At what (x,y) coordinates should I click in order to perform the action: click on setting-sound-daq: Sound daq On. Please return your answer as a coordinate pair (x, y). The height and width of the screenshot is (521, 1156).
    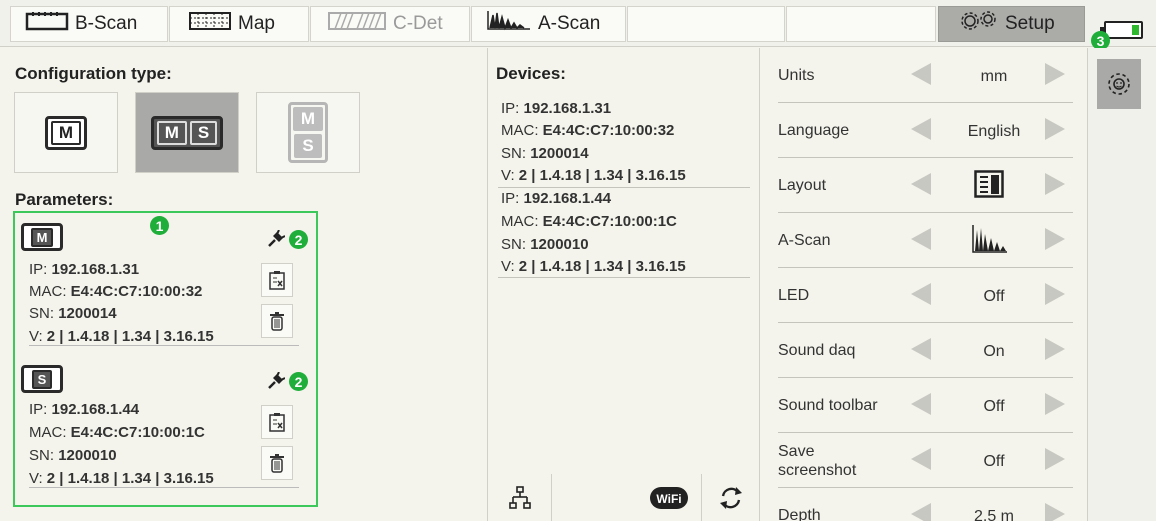
    Looking at the image, I should click on (924, 350).